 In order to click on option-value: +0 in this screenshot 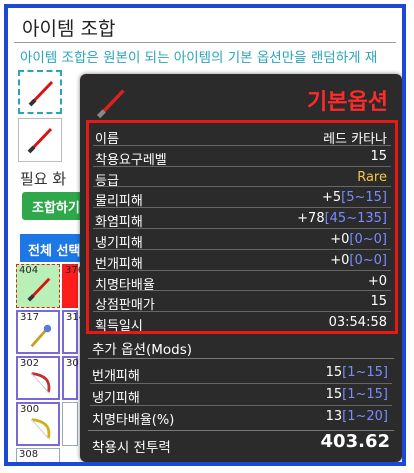, I will do `click(377, 281)`.